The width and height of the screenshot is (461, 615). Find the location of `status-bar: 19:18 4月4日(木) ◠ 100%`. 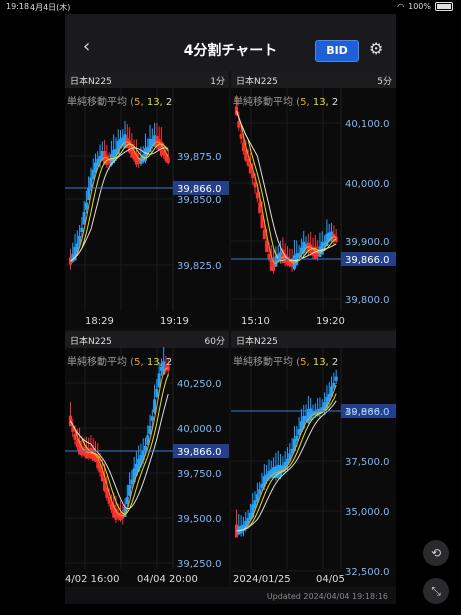

status-bar: 19:18 4月4日(木) ◠ 100% is located at coordinates (230, 7).